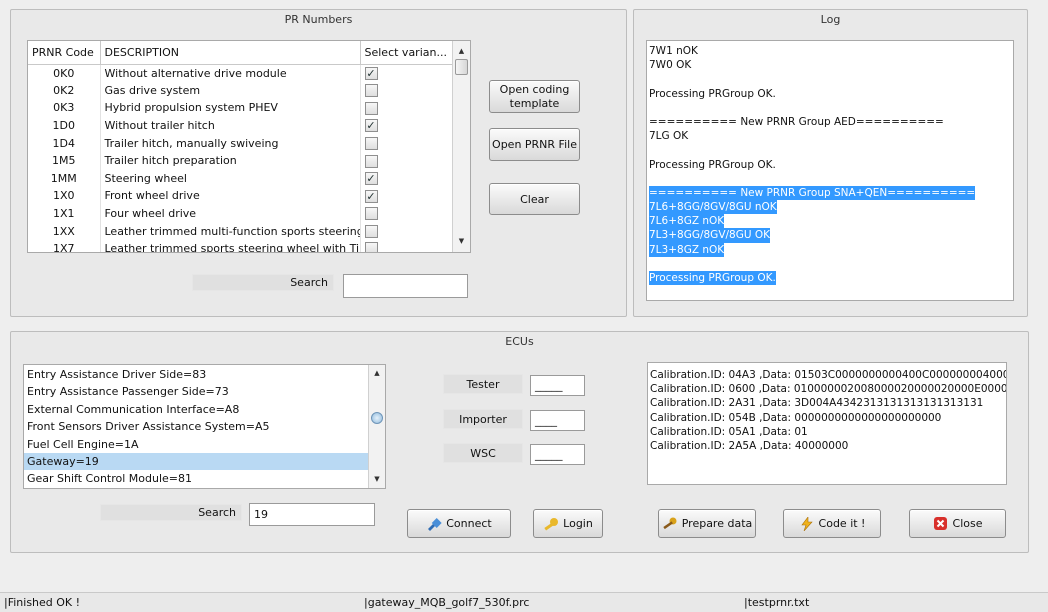 The height and width of the screenshot is (612, 1048). I want to click on importer-input: ____, so click(557, 420).